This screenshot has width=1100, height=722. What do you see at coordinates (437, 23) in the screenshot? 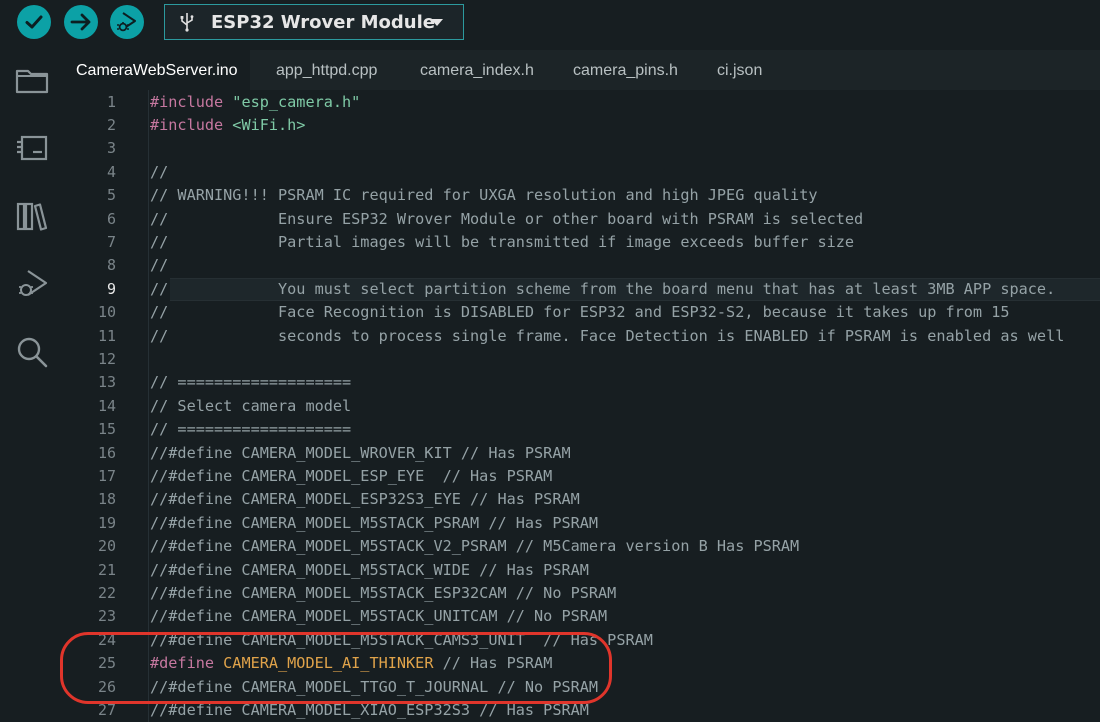
I see `caret-down-icon` at bounding box center [437, 23].